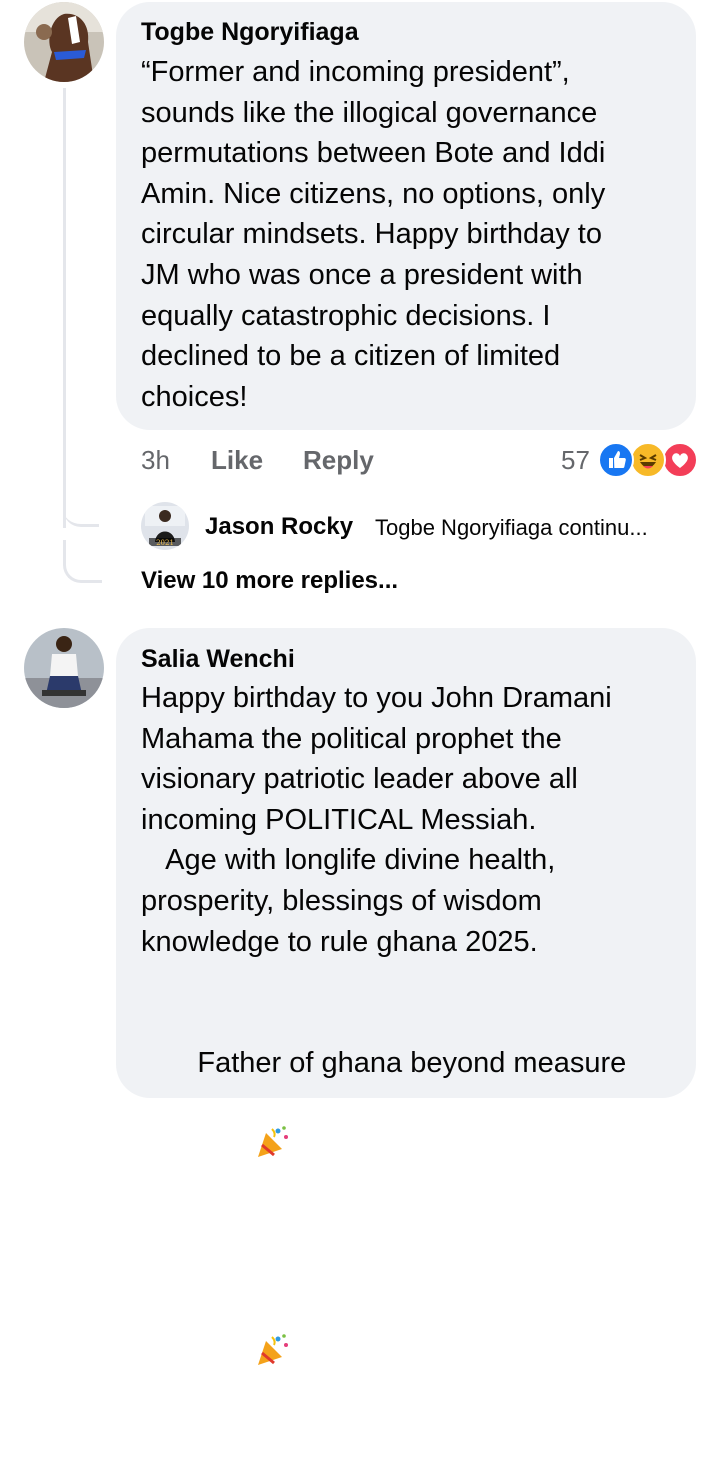  What do you see at coordinates (64, 308) in the screenshot?
I see `thread-line` at bounding box center [64, 308].